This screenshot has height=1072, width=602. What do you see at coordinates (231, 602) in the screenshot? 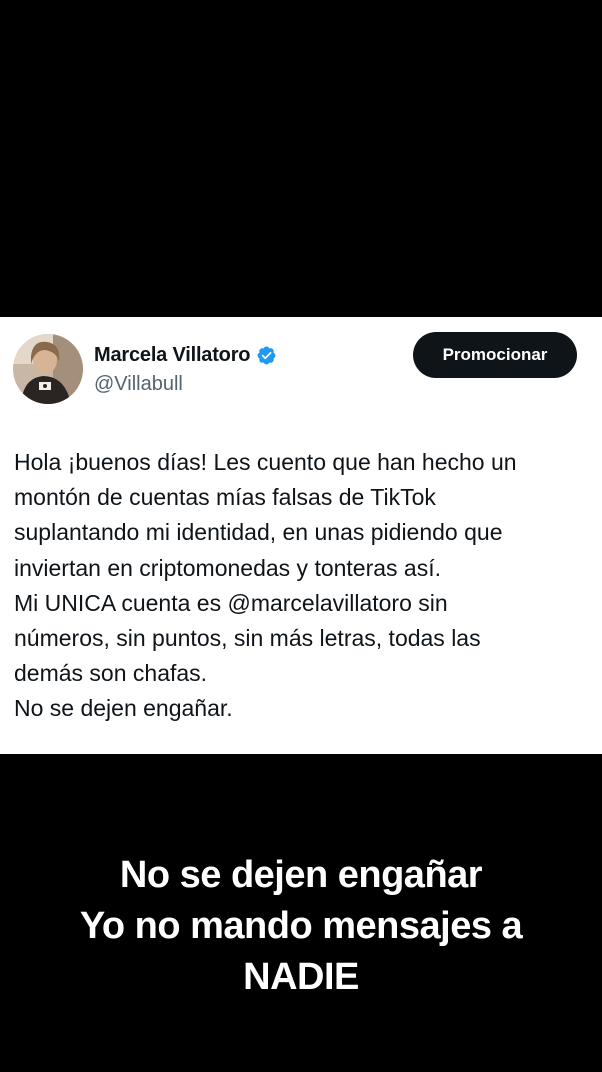
I see `tweet-text-line: Mi UNICA cuenta es @marcelavillatoro sin` at bounding box center [231, 602].